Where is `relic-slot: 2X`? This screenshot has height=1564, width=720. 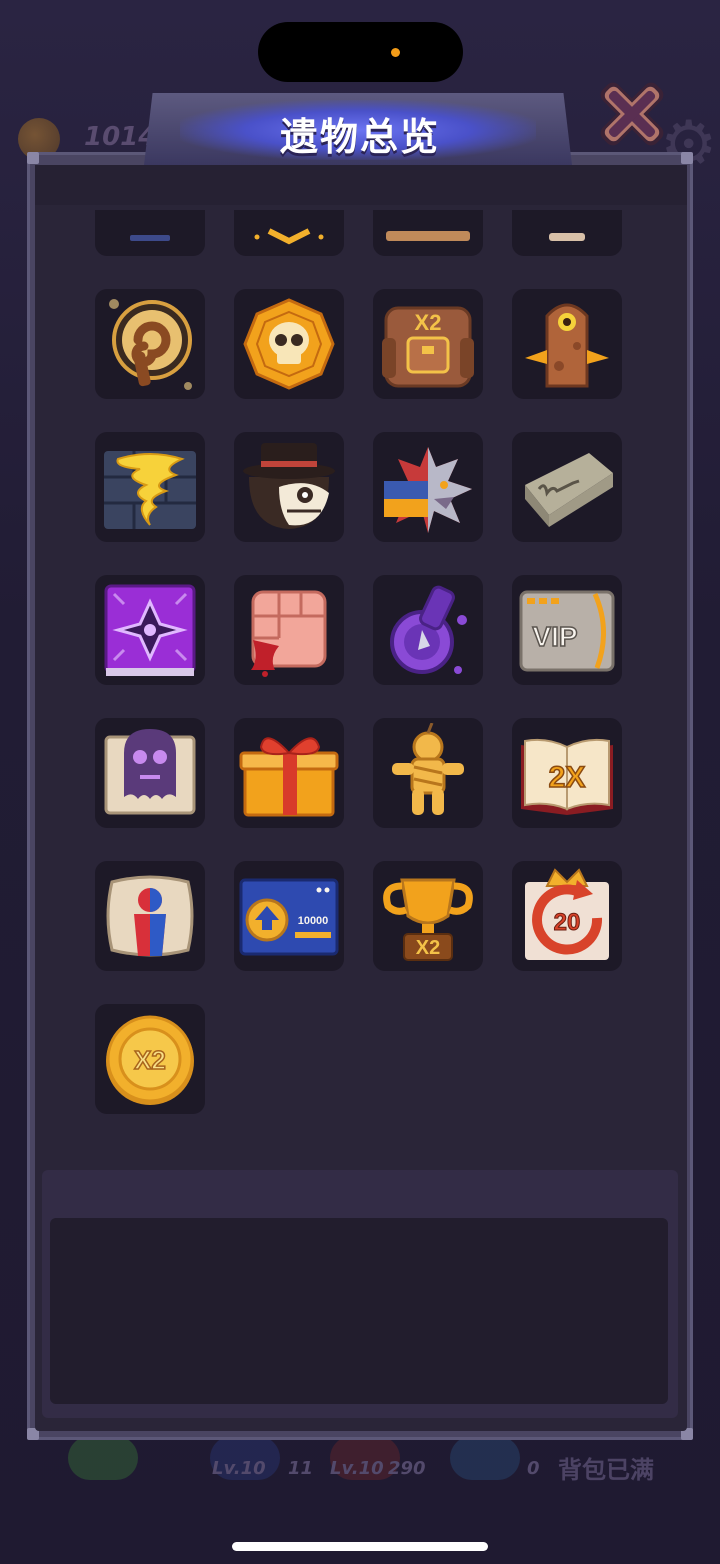 relic-slot: 2X is located at coordinates (567, 773).